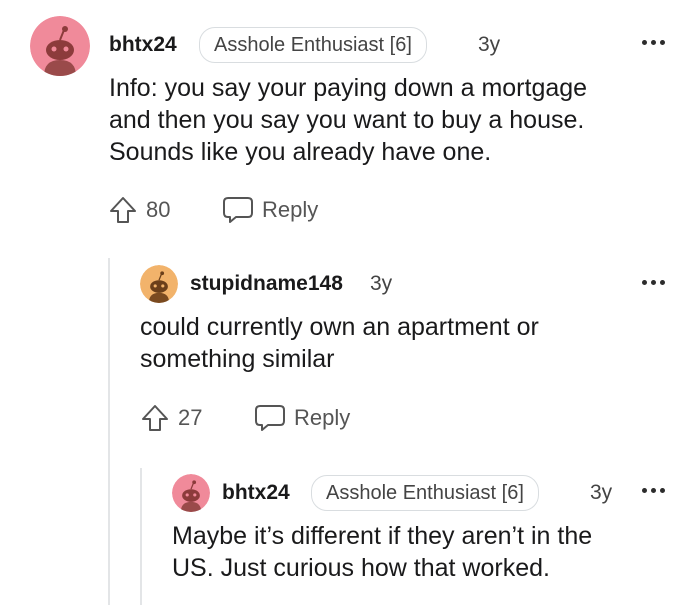 This screenshot has height=605, width=700. Describe the element at coordinates (266, 284) in the screenshot. I see `comment-username: stupidname148` at that location.